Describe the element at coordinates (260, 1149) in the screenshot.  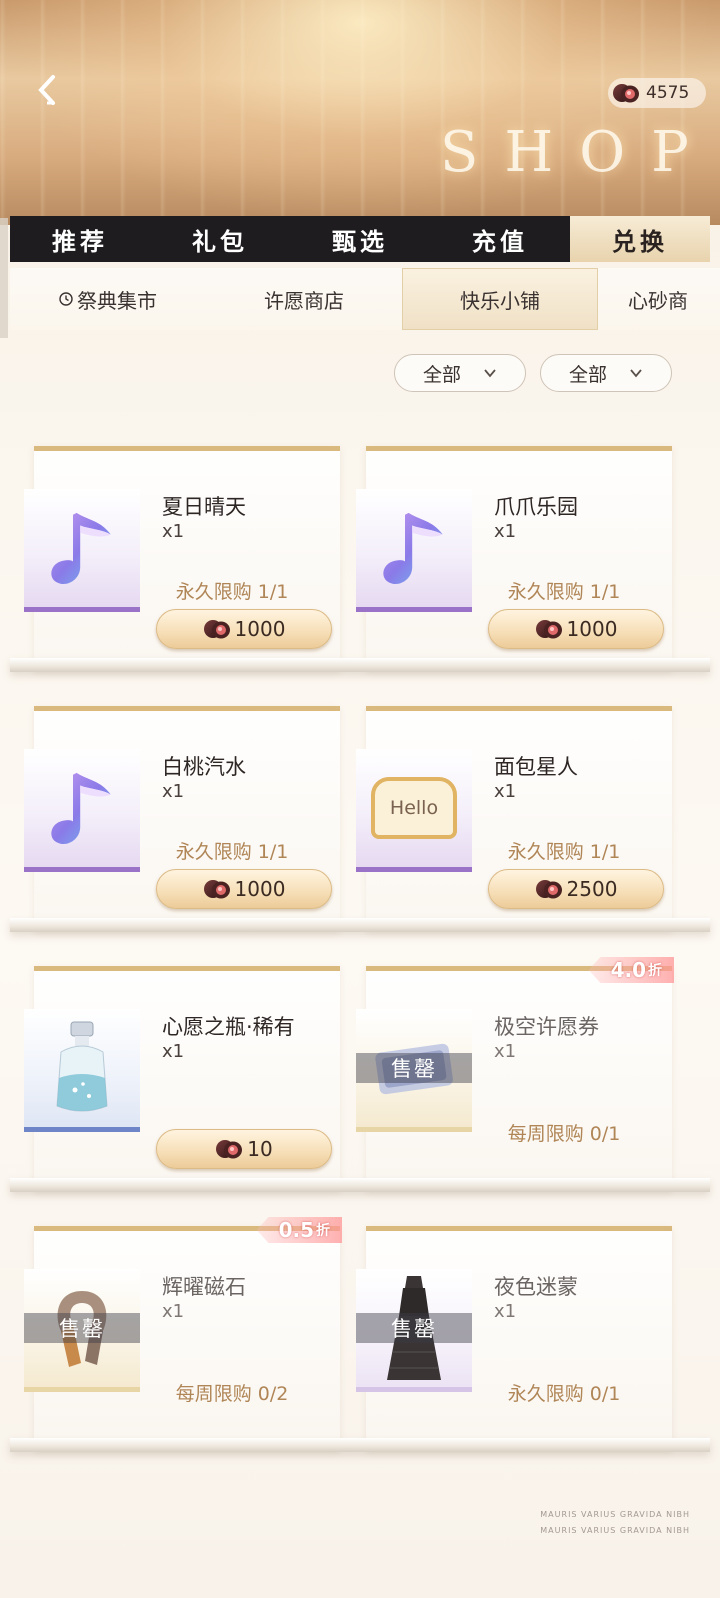
I see `price: 10` at that location.